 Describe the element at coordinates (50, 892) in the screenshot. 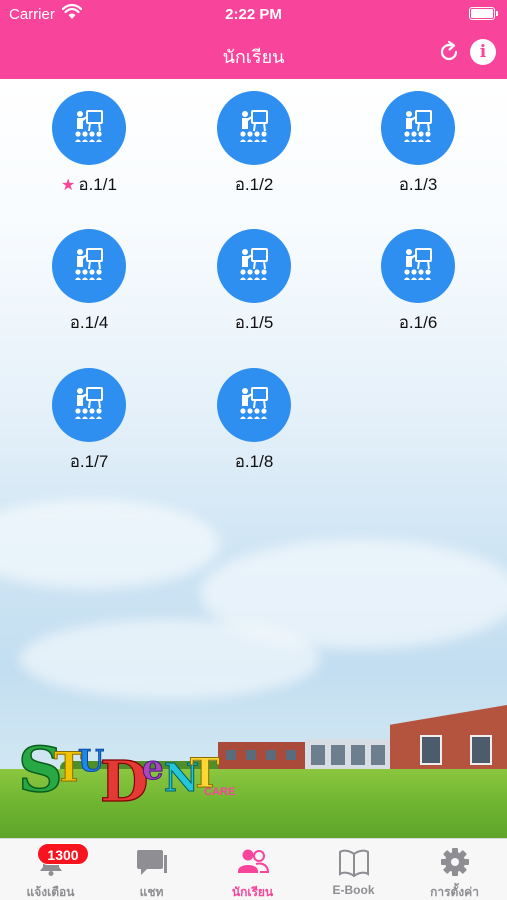

I see `tab-label: แจ้งเตือน` at that location.